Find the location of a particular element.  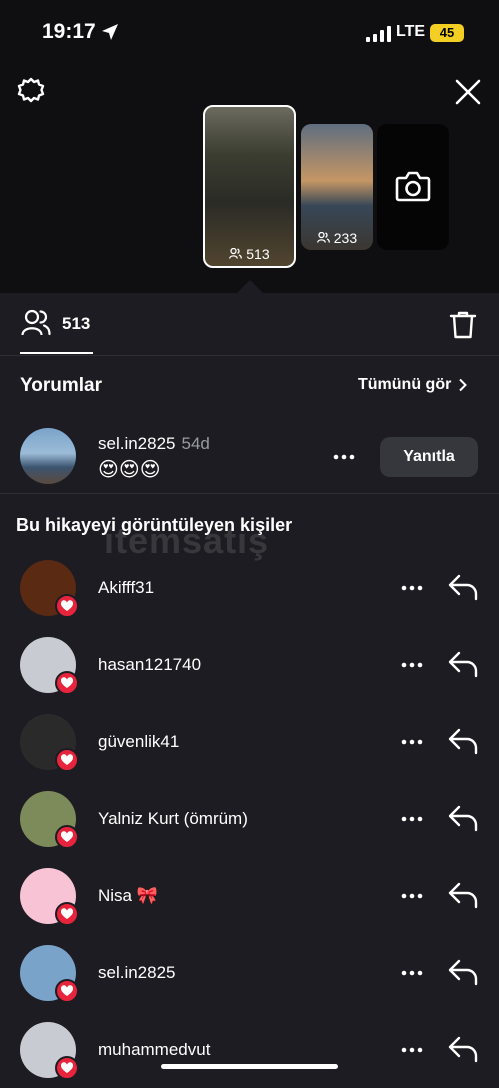

story-views-count: 513 is located at coordinates (258, 254).